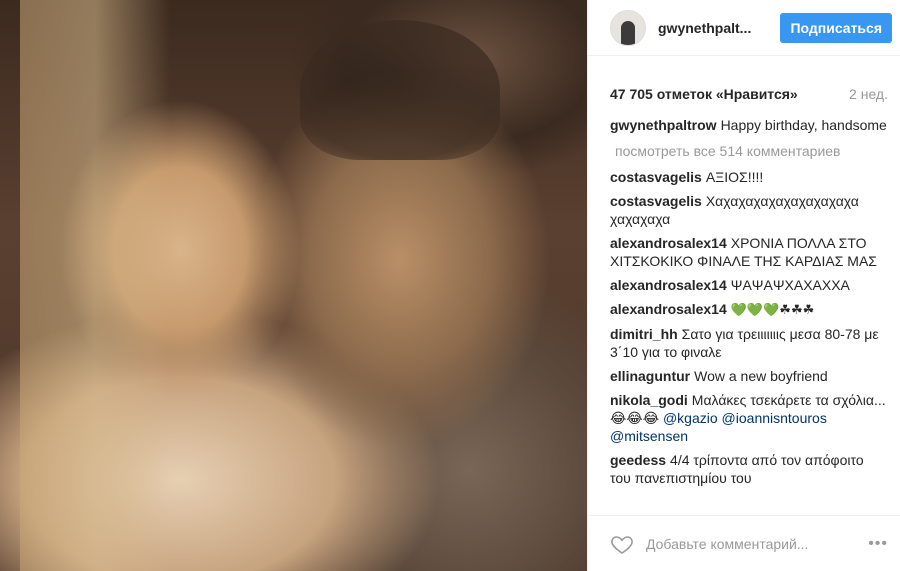  I want to click on avatar-figure, so click(628, 32).